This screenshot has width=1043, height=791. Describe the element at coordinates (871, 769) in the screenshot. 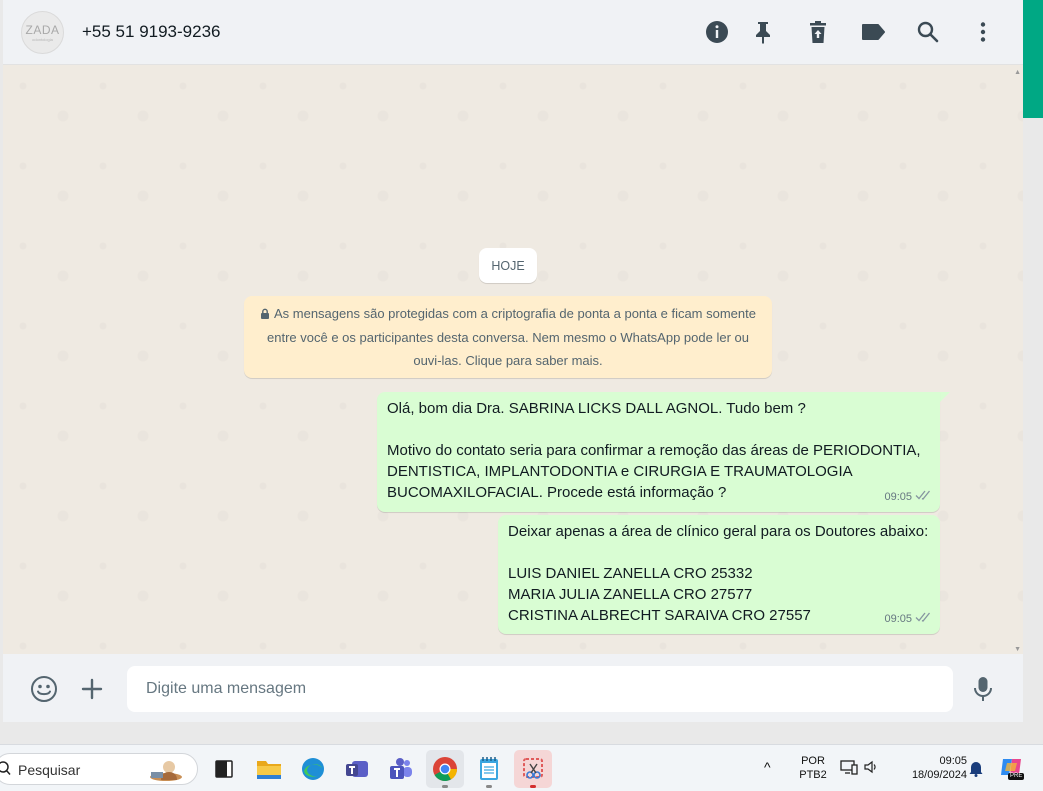

I see `volume-icon` at that location.